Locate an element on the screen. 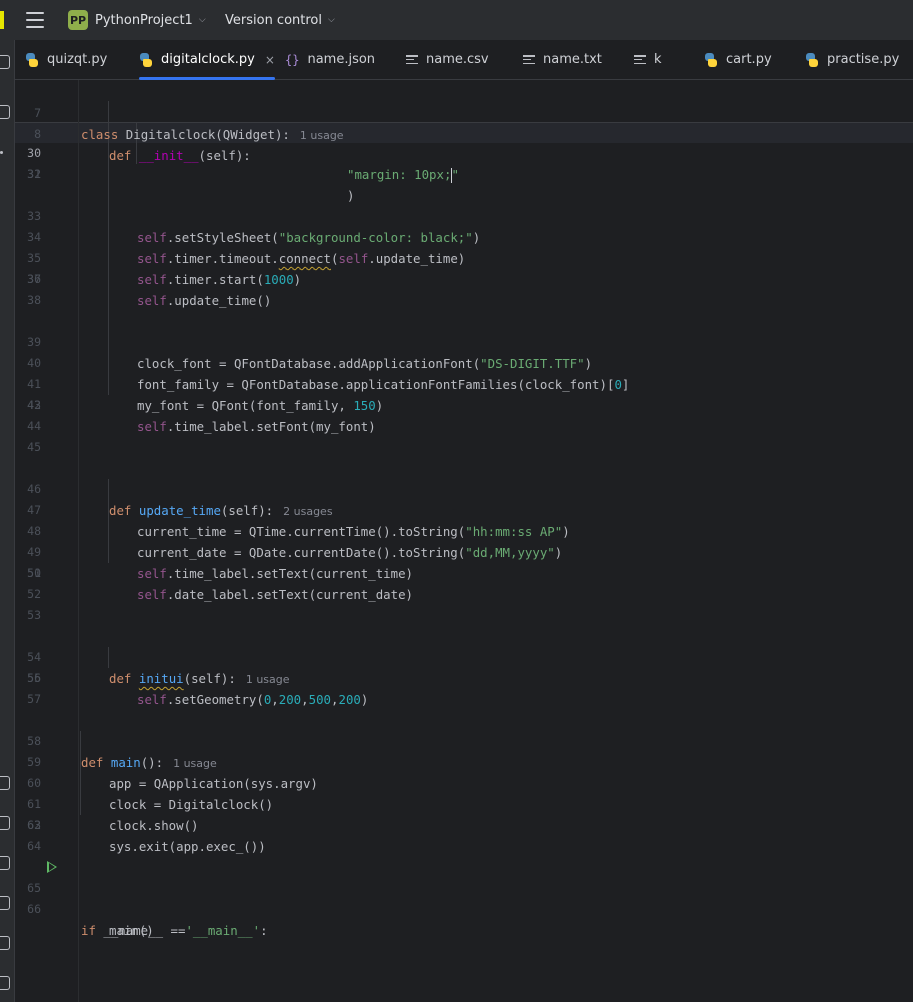  tab-quizqt: quizqt.py is located at coordinates (66, 59).